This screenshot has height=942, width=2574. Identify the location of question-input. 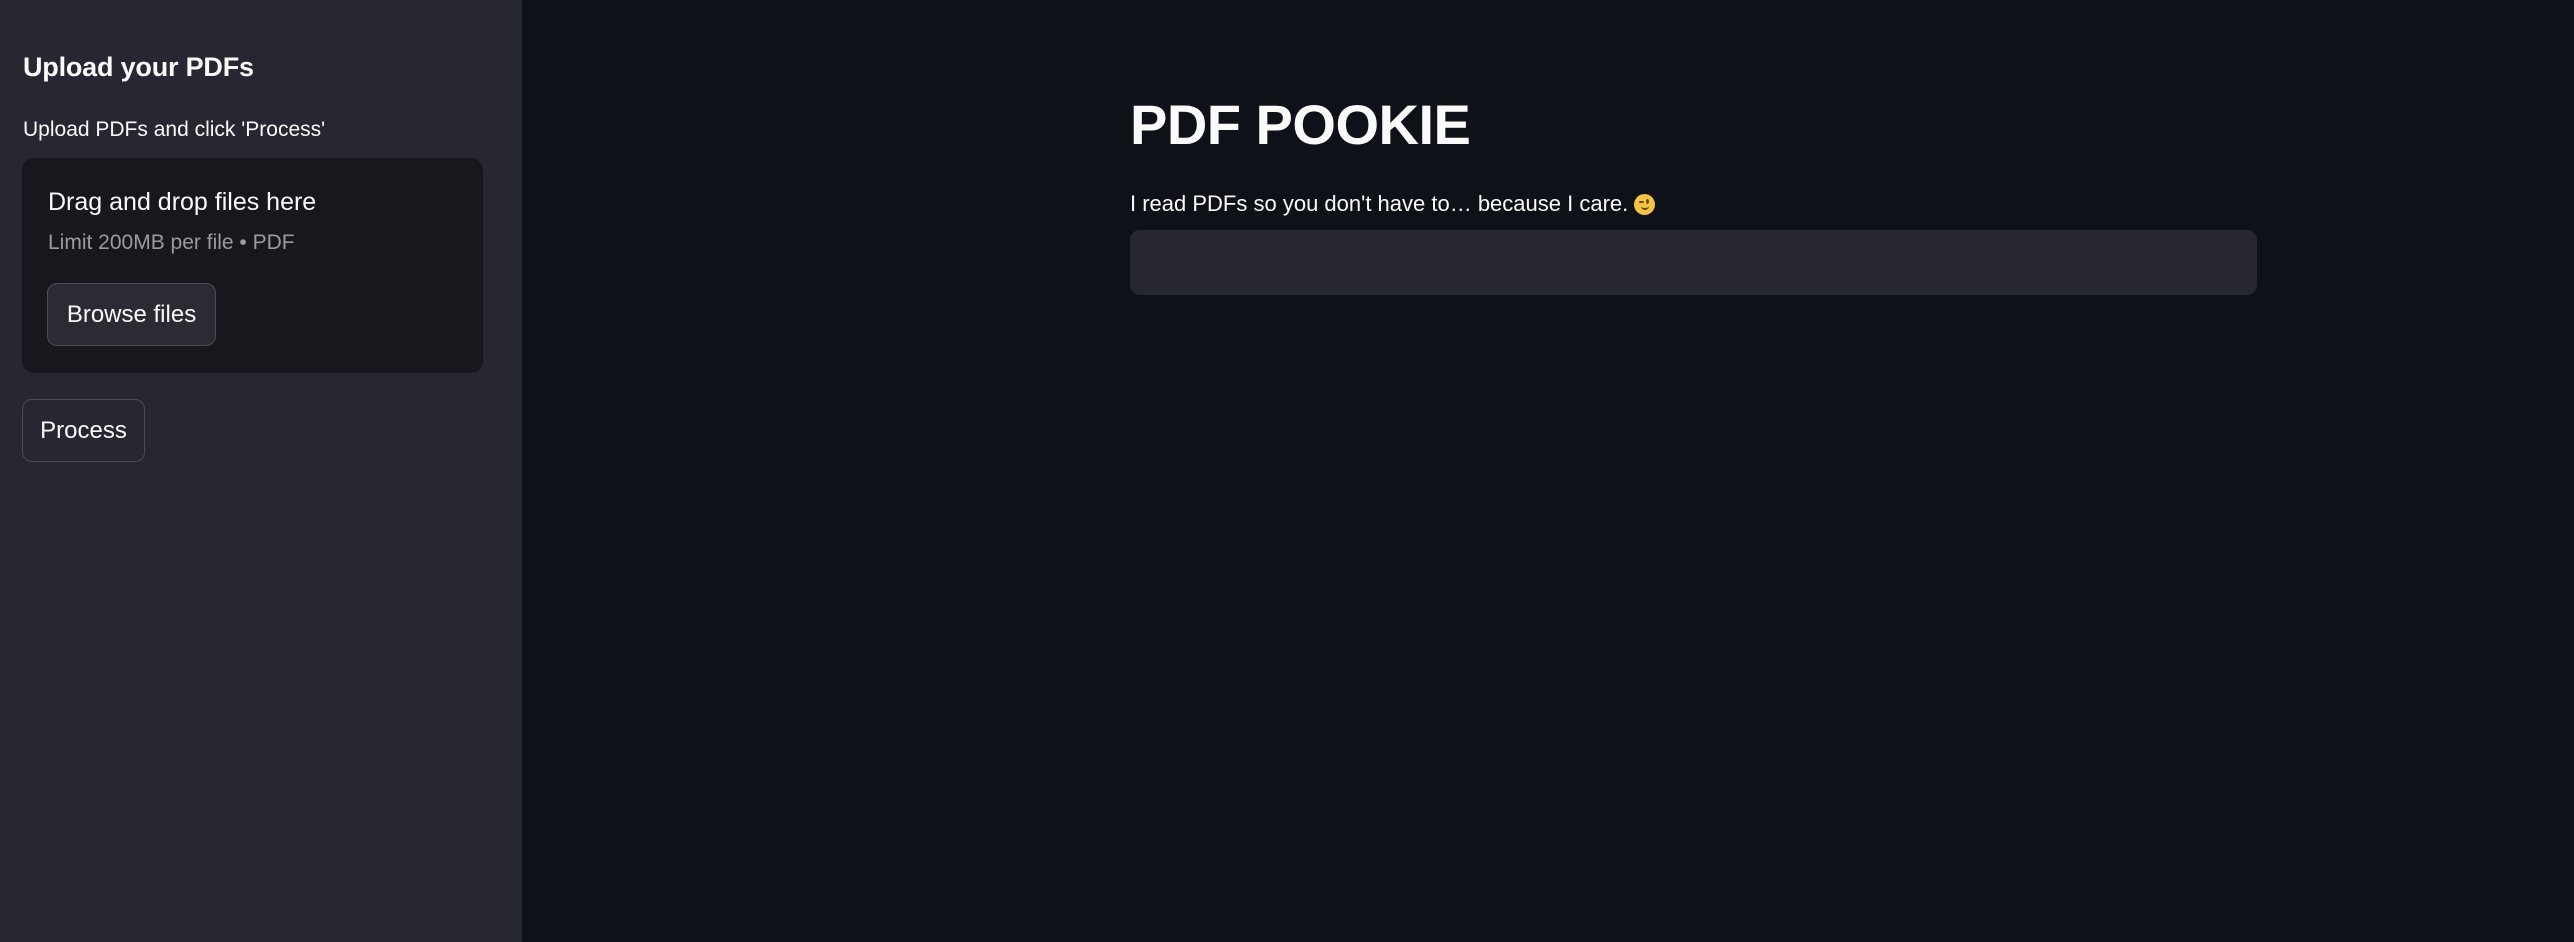
(1693, 262).